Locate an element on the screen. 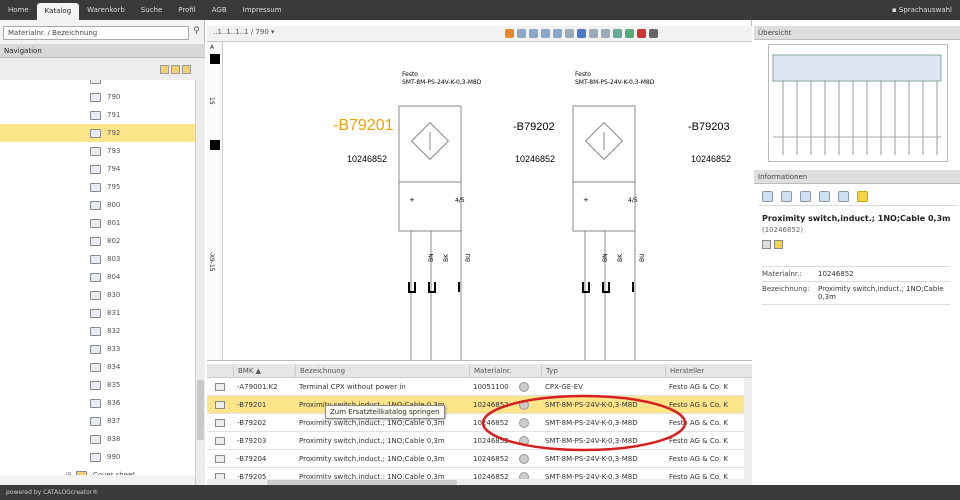 This screenshot has height=500, width=960. star-icon is located at coordinates (862, 196).